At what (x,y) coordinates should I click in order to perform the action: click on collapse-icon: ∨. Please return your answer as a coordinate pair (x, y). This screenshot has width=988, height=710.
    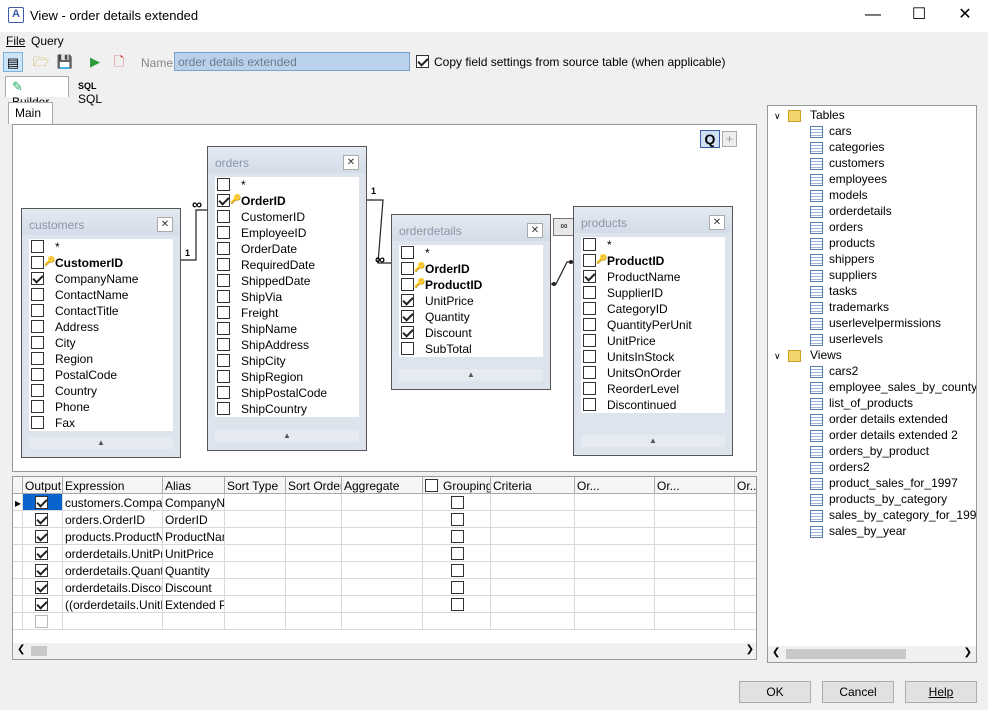
    Looking at the image, I should click on (777, 116).